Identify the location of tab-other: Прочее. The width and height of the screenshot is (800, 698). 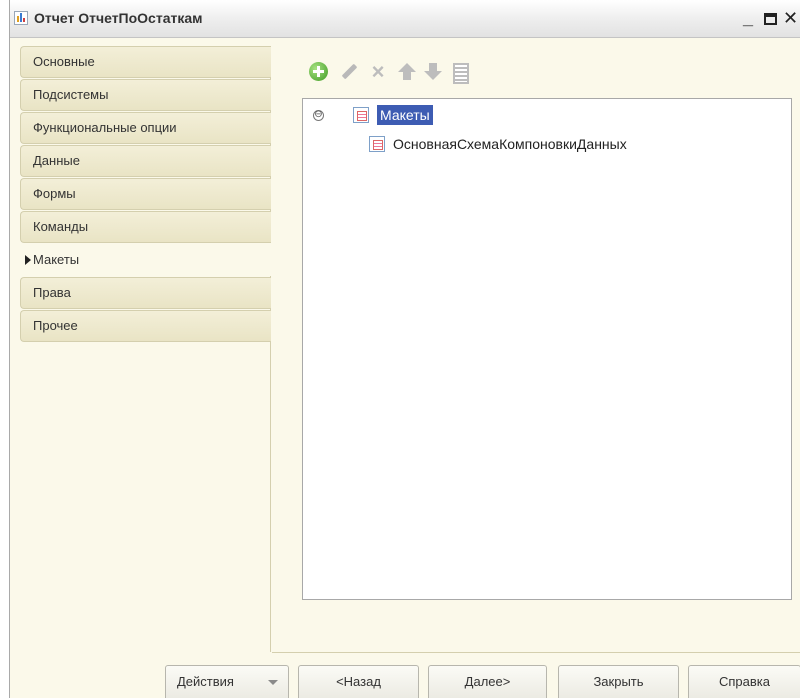
(145, 326).